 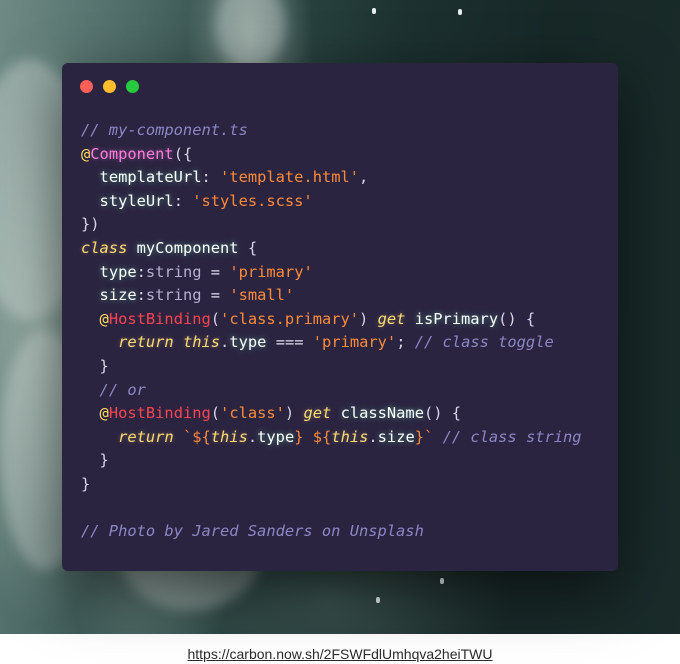 What do you see at coordinates (86, 483) in the screenshot?
I see `code-line-close-class: }` at bounding box center [86, 483].